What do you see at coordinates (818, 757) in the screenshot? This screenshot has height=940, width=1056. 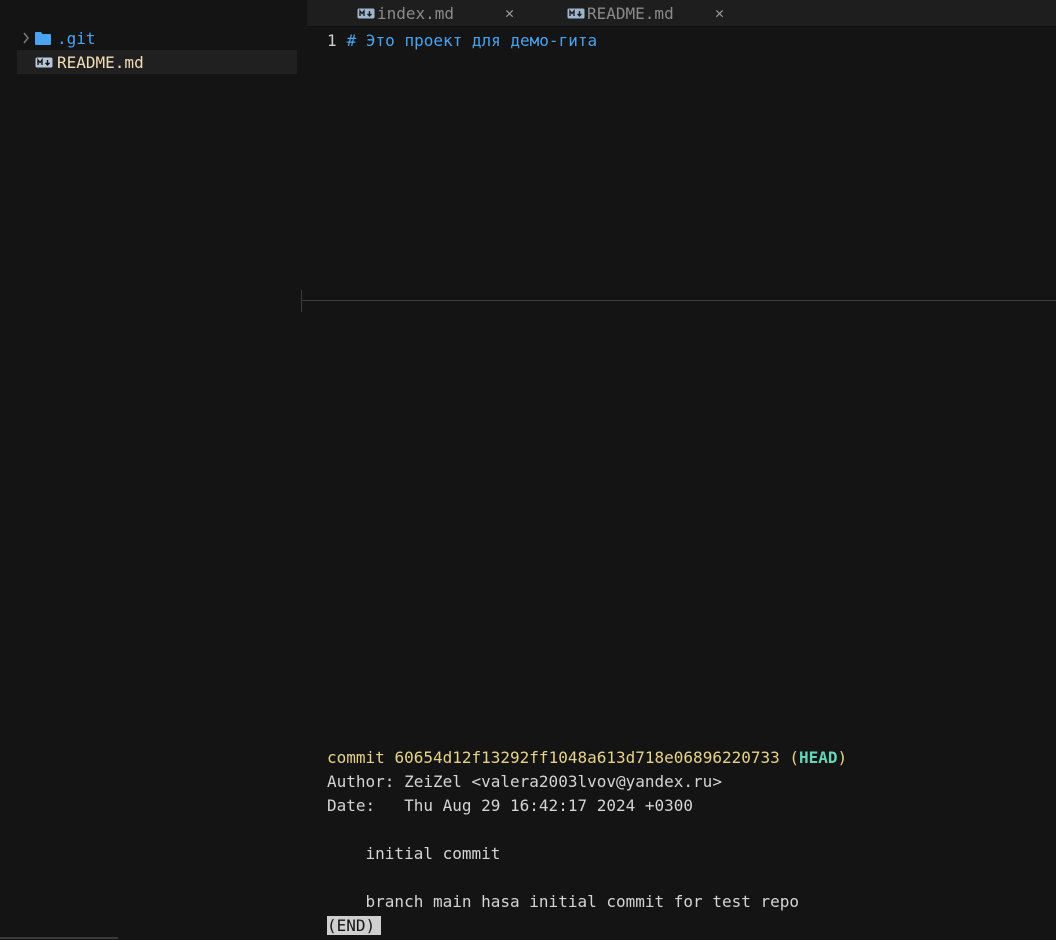 I see `head-ref: HEAD` at bounding box center [818, 757].